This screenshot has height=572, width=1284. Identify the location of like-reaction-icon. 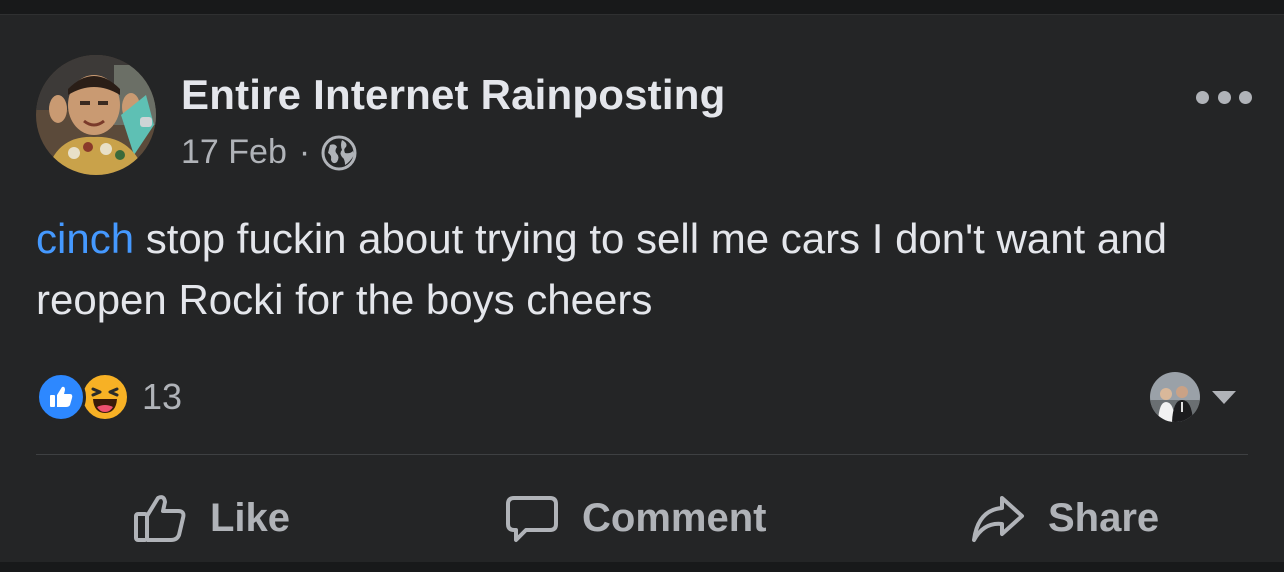
(61, 397).